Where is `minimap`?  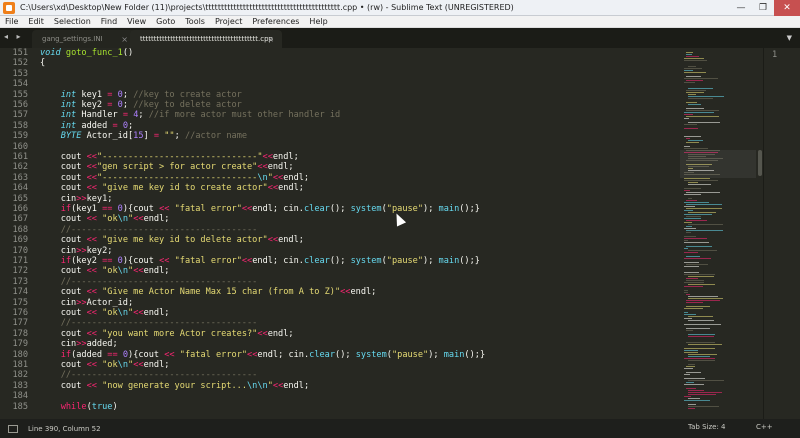 minimap is located at coordinates (718, 233).